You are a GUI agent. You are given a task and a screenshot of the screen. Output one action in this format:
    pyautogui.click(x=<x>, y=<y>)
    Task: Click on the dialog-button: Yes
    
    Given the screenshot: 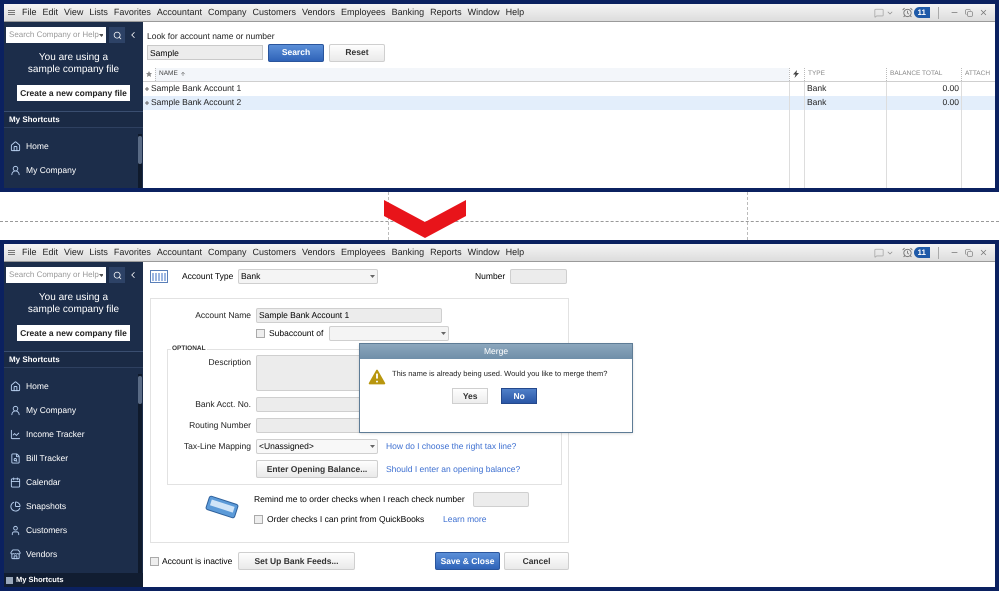 What is the action you would take?
    pyautogui.click(x=470, y=396)
    